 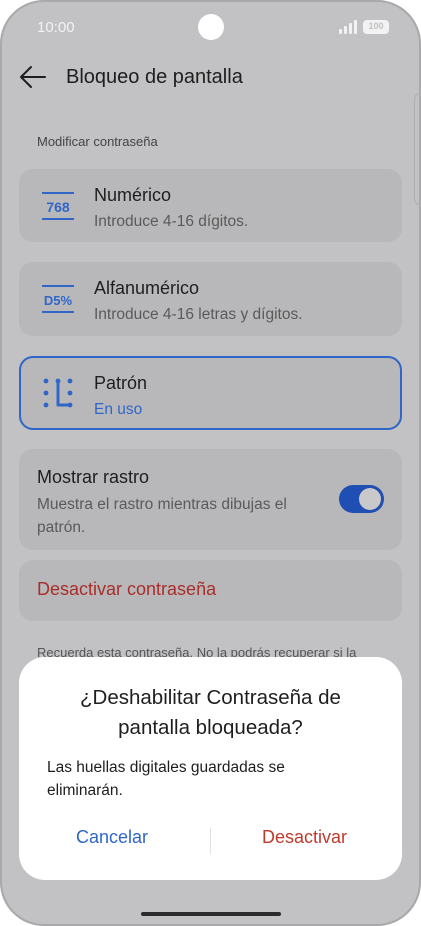 I want to click on status-bar: 10:00 100, so click(x=210, y=28).